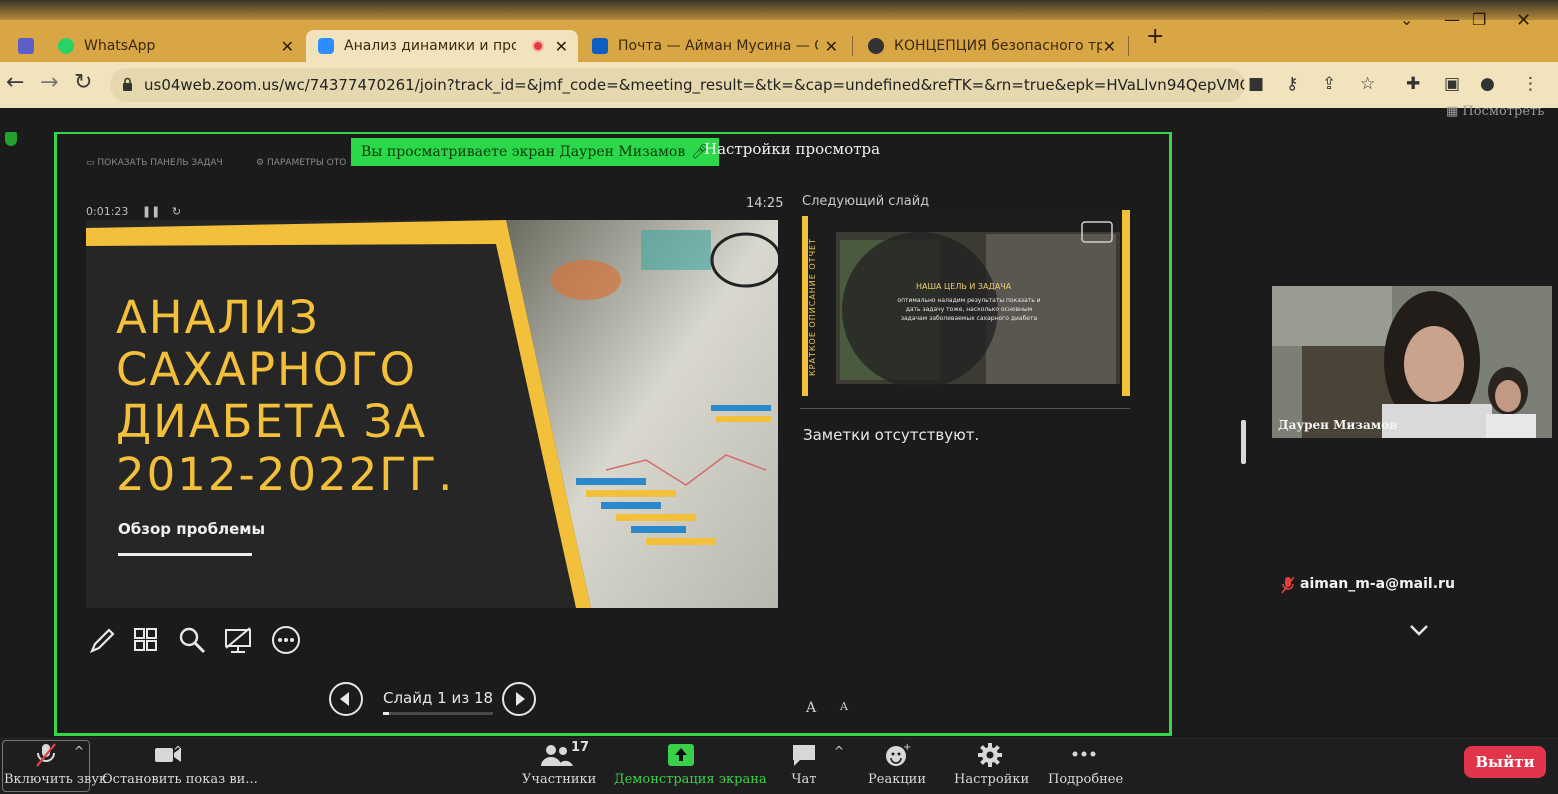 The image size is (1558, 794). I want to click on reload-icon: ↻, so click(83, 82).